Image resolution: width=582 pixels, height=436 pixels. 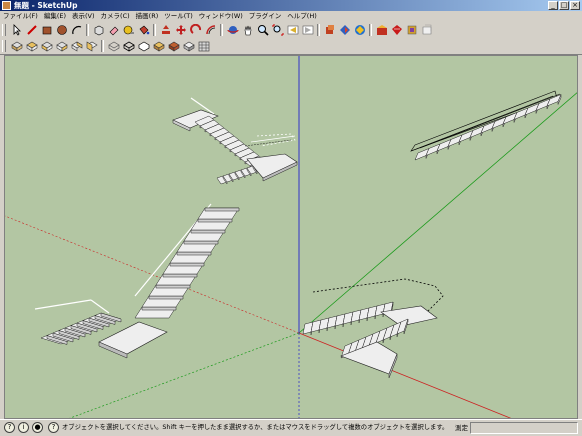 What do you see at coordinates (203, 46) in the screenshot?
I see `sandbox-icon` at bounding box center [203, 46].